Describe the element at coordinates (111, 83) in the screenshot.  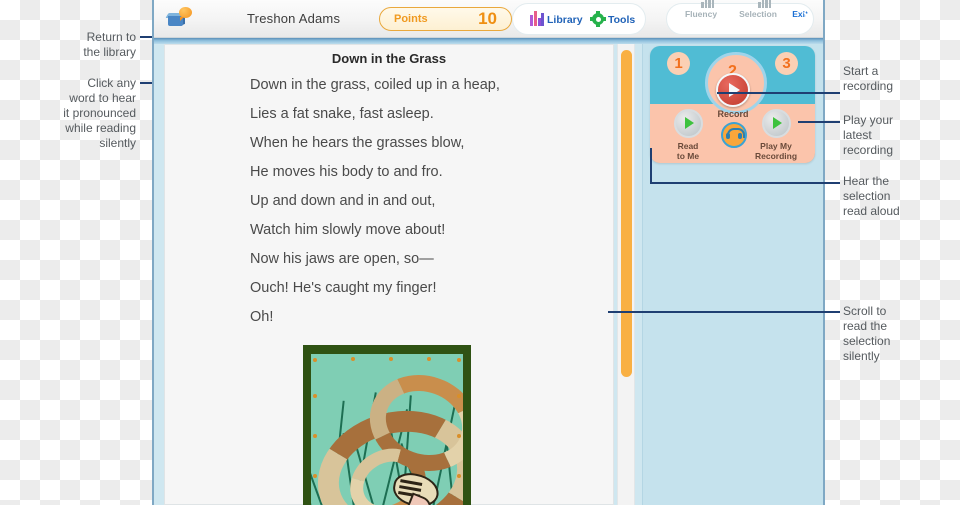
I see `annotation-line: Click any` at that location.